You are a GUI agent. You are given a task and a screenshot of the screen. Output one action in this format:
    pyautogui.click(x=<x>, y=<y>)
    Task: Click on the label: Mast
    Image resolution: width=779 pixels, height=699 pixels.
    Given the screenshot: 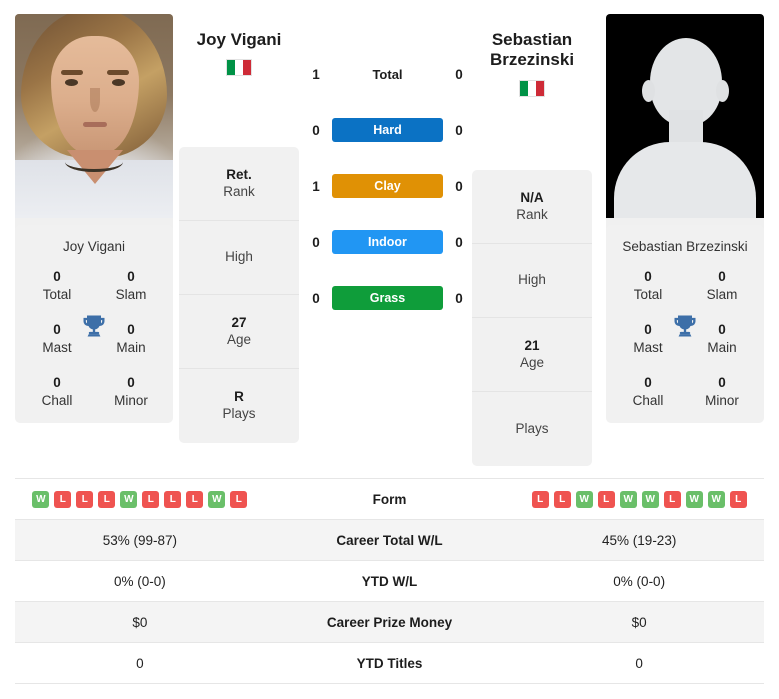 What is the action you would take?
    pyautogui.click(x=57, y=347)
    